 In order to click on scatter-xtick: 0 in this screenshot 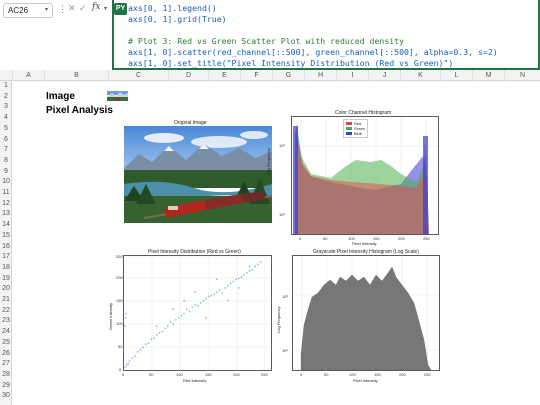, I will do `click(123, 374)`.